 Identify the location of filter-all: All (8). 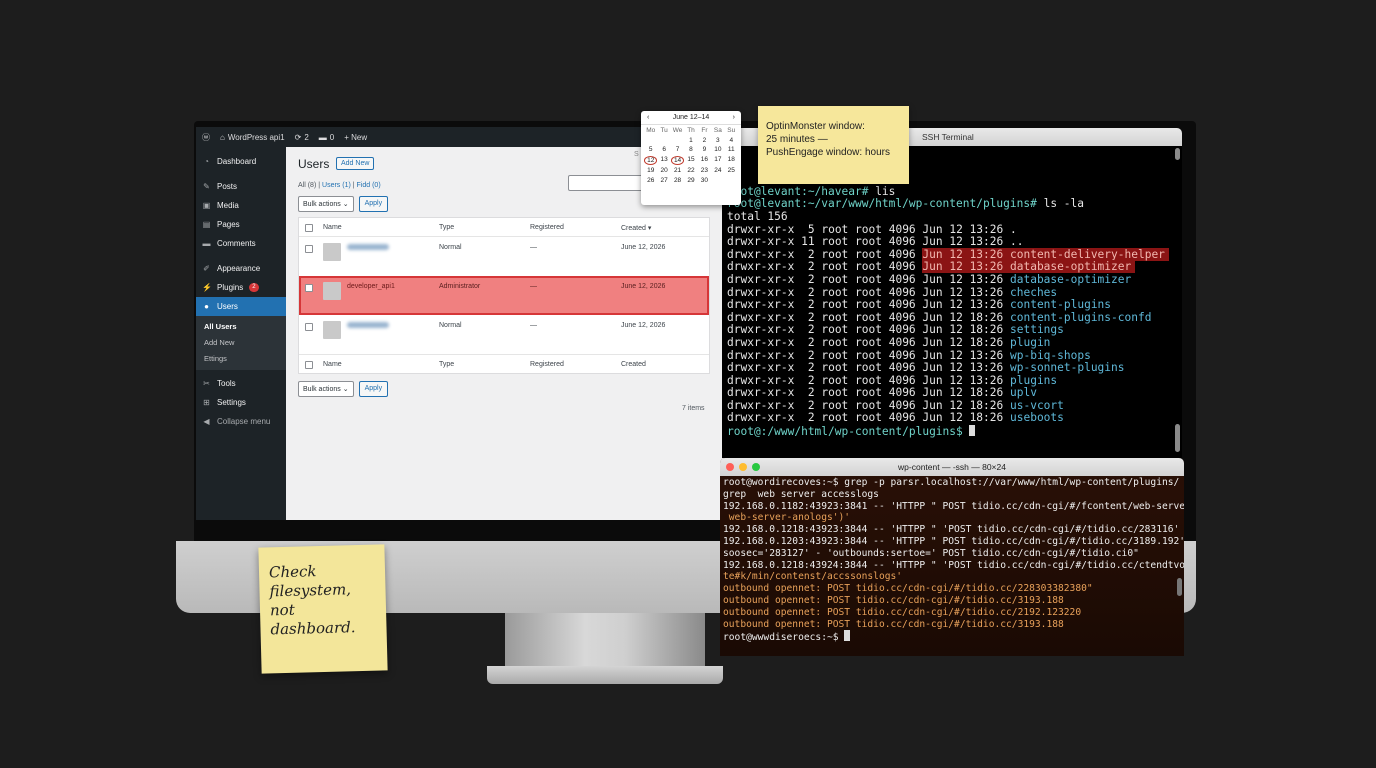
(307, 185).